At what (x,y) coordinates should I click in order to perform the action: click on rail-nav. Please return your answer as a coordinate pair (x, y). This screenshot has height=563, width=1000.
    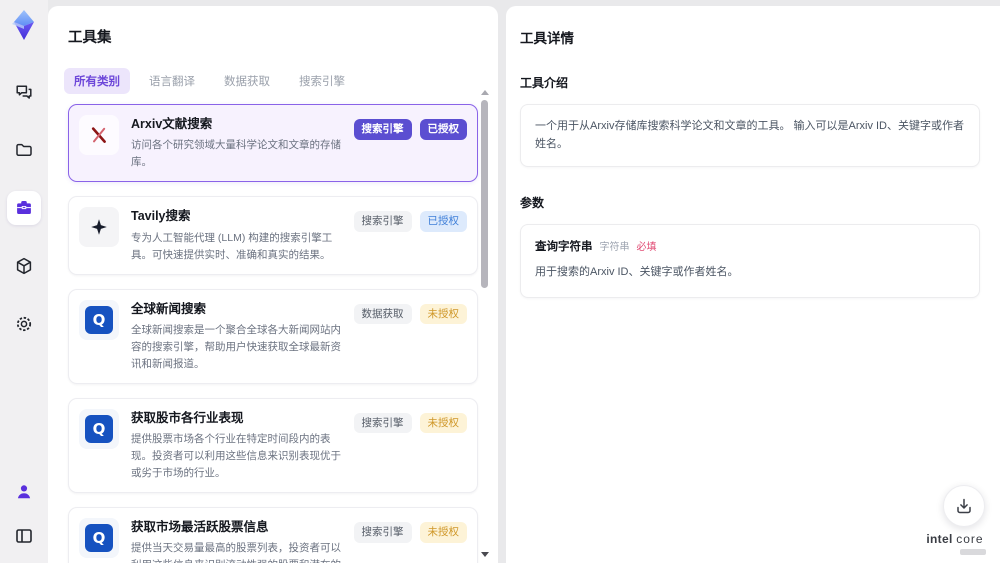
    Looking at the image, I should click on (24, 208).